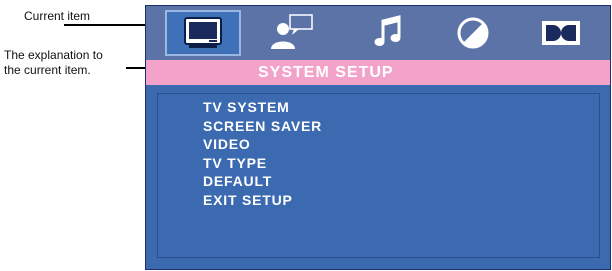  I want to click on tab-speaker-setup, so click(561, 33).